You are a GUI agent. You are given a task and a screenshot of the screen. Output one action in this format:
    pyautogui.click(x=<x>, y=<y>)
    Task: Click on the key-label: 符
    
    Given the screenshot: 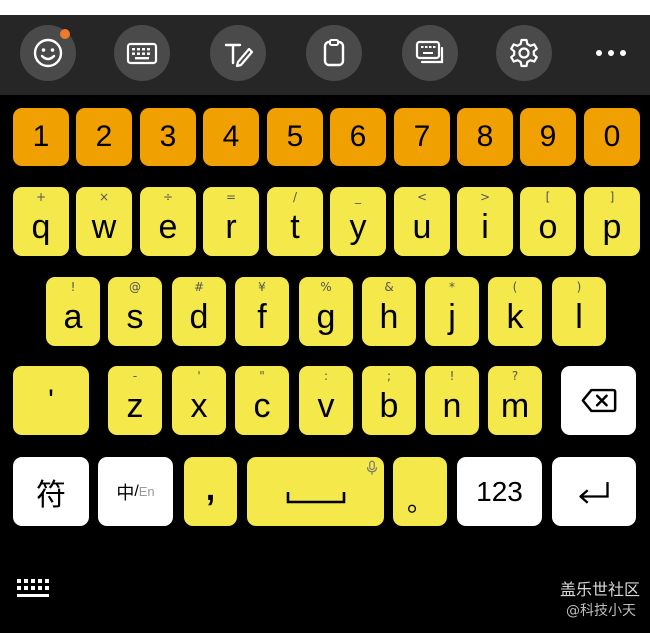 What is the action you would take?
    pyautogui.click(x=51, y=495)
    